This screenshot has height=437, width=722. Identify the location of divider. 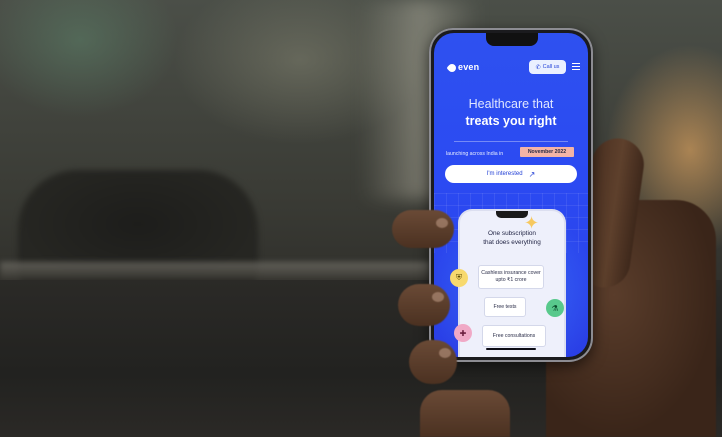
(511, 141).